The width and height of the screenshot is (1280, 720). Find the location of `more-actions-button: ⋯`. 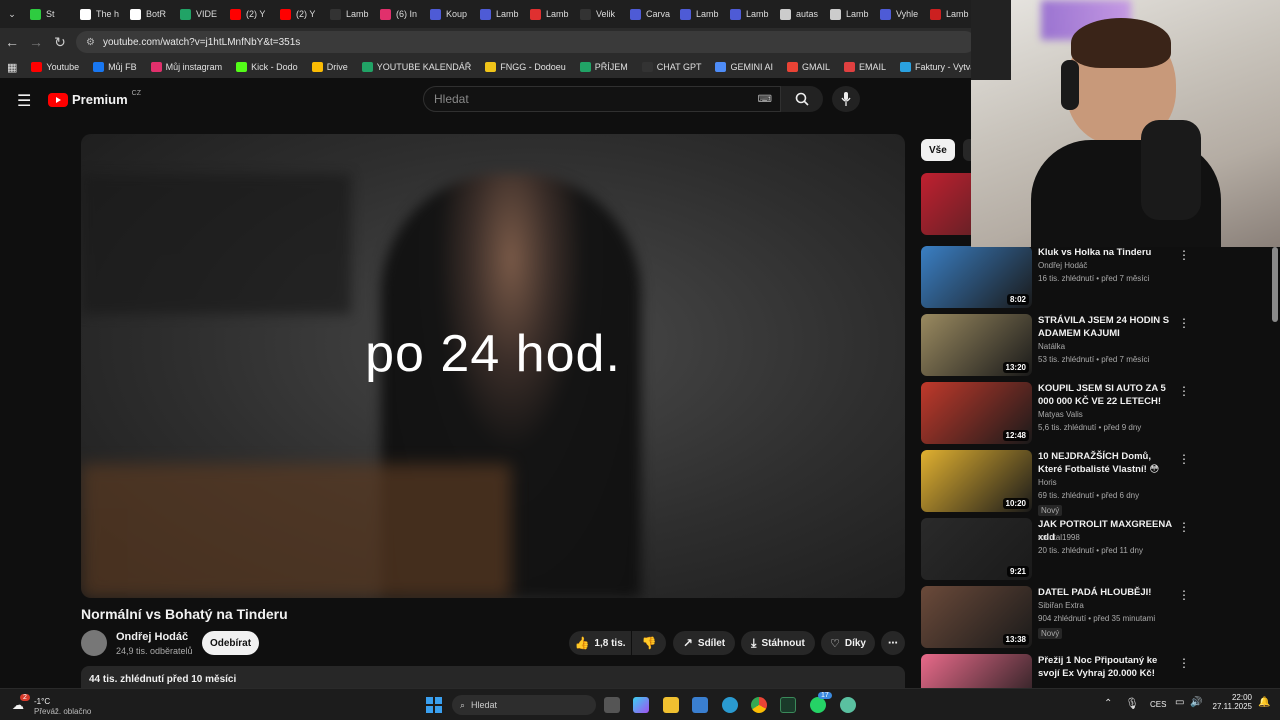

more-actions-button: ⋯ is located at coordinates (893, 643).